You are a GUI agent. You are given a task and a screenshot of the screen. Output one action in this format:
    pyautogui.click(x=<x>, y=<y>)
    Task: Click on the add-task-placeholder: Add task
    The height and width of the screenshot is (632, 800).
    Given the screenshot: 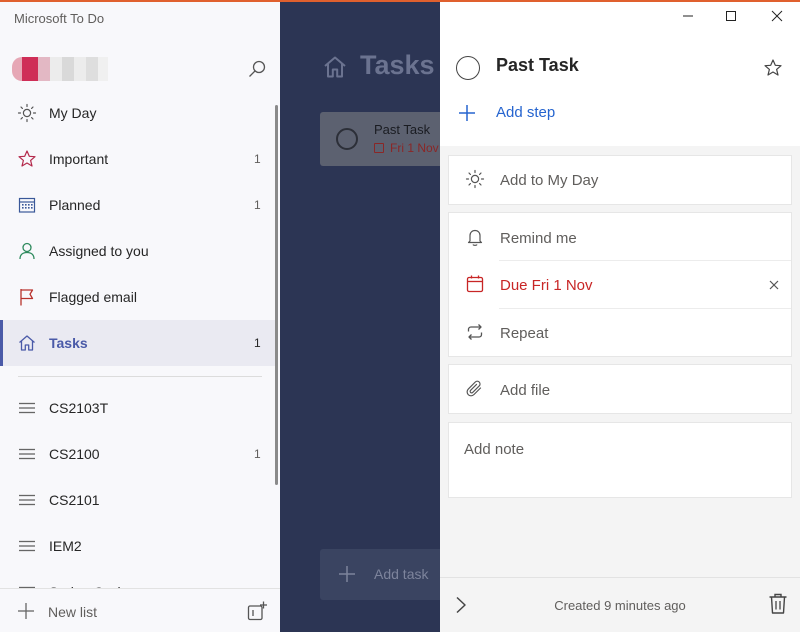 What is the action you would take?
    pyautogui.click(x=401, y=574)
    